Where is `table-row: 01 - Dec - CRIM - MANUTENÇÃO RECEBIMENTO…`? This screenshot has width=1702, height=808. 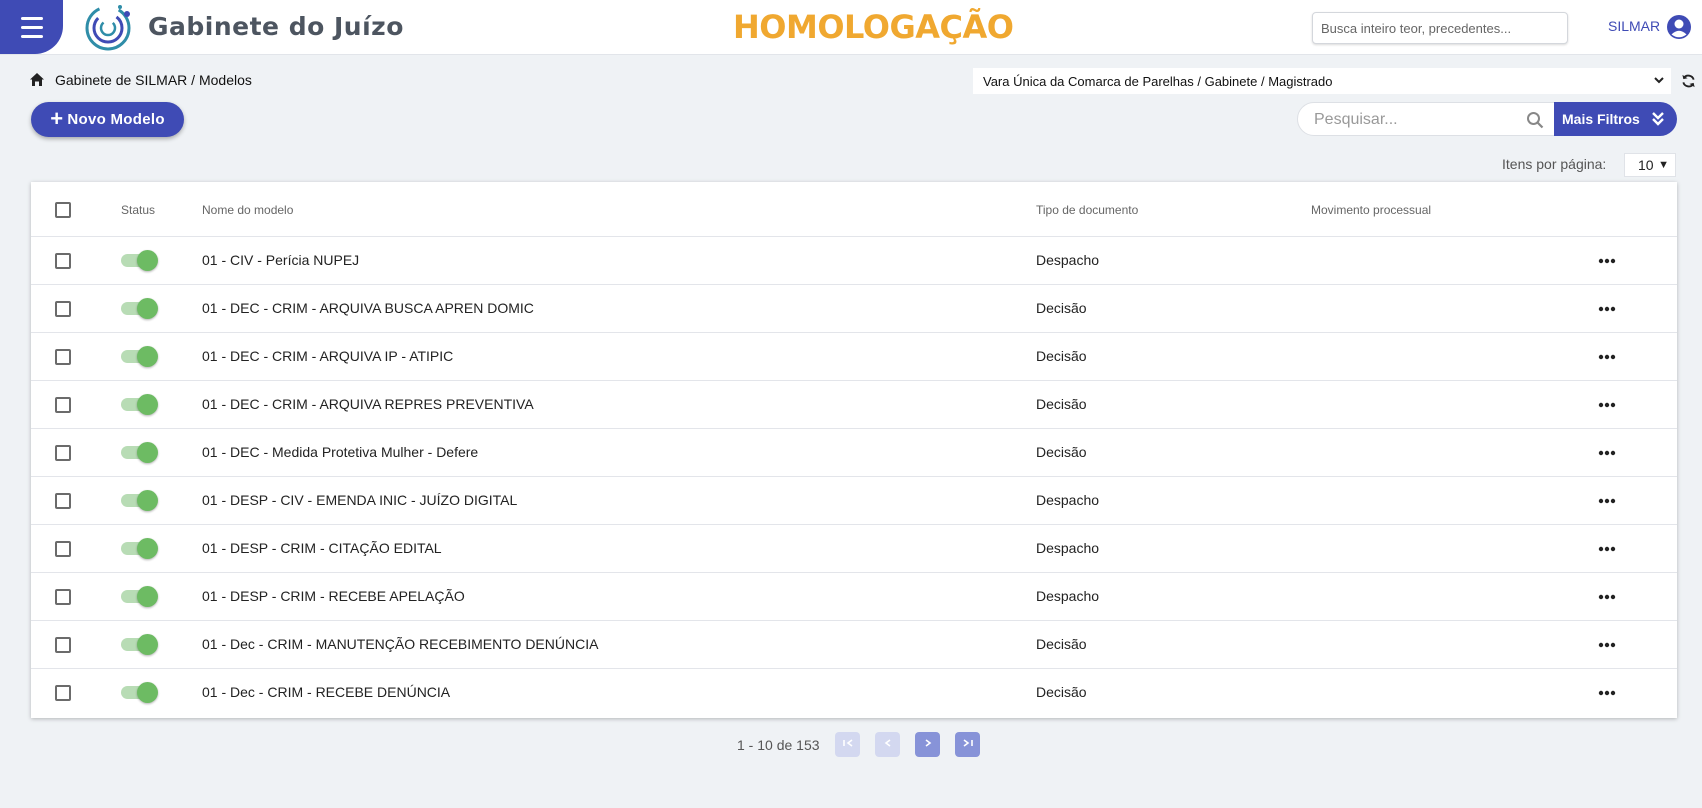 table-row: 01 - Dec - CRIM - MANUTENÇÃO RECEBIMENTO… is located at coordinates (854, 645).